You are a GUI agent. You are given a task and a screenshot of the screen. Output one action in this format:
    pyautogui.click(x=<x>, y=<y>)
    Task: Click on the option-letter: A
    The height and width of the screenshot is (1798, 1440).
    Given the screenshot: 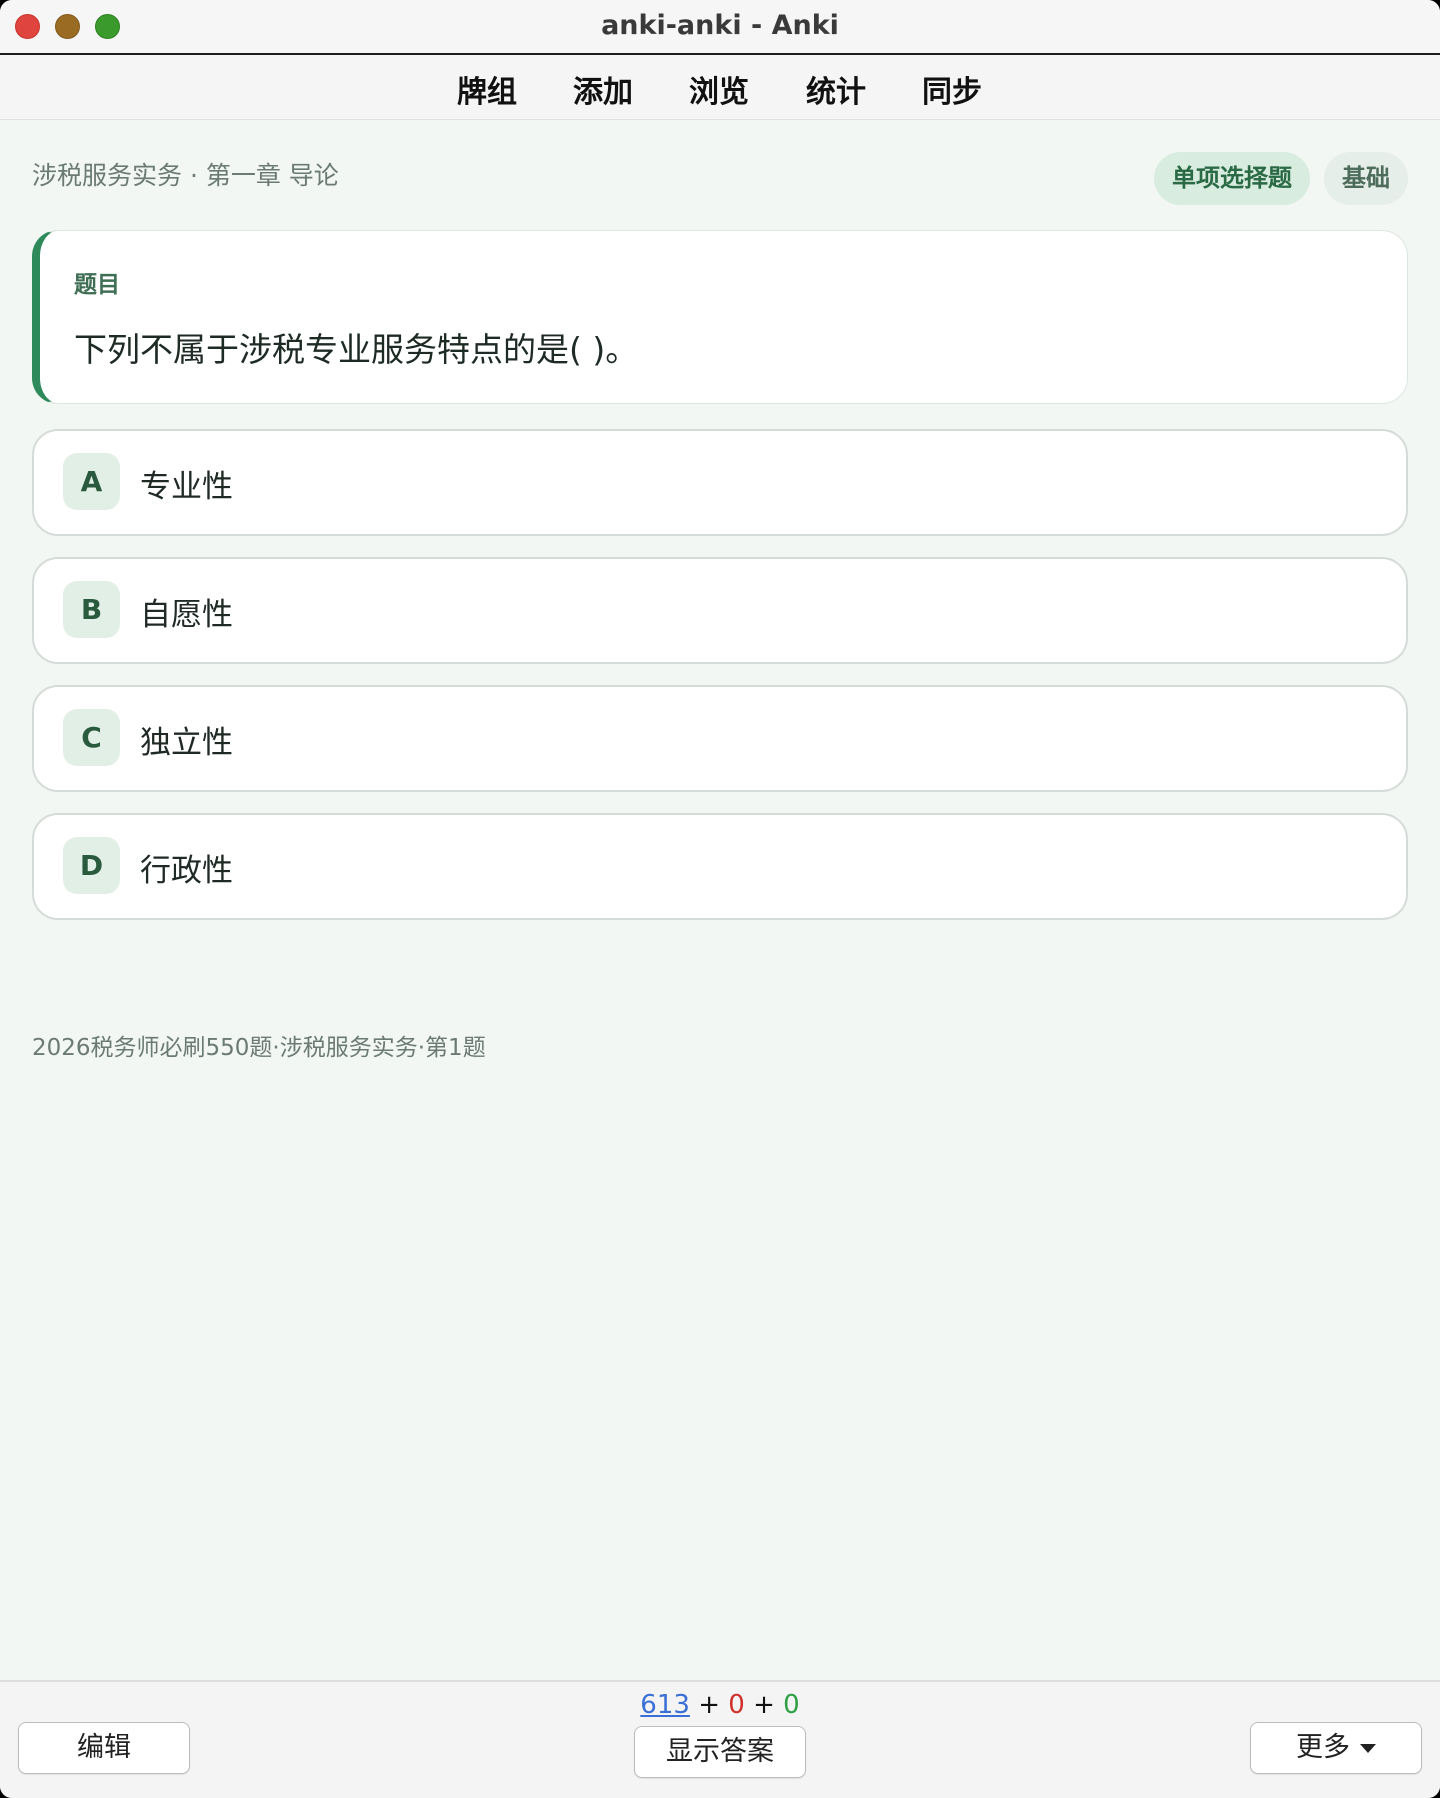 What is the action you would take?
    pyautogui.click(x=91, y=481)
    